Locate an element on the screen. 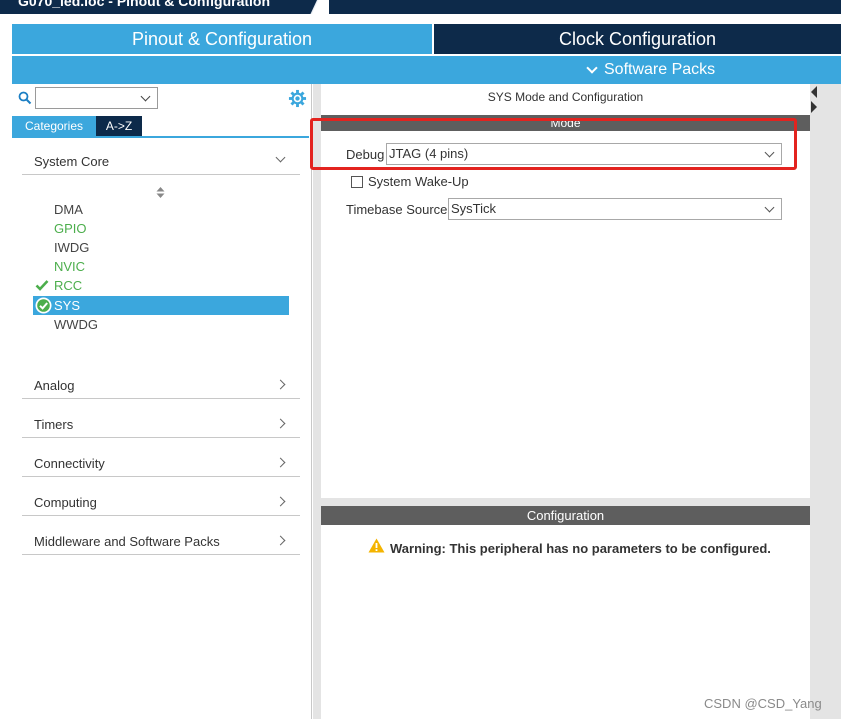  software-packs-label: Software Packs is located at coordinates (660, 69).